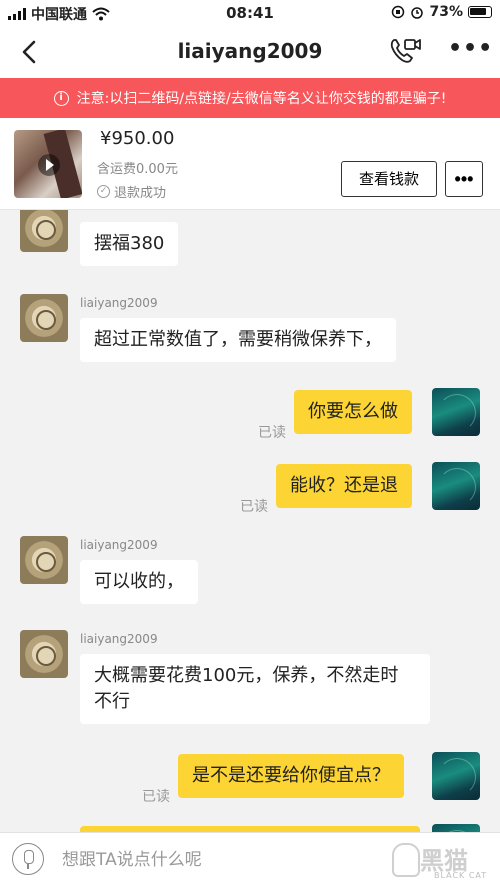 The image size is (500, 888). Describe the element at coordinates (398, 12) in the screenshot. I see `rotation-lock-icon` at that location.